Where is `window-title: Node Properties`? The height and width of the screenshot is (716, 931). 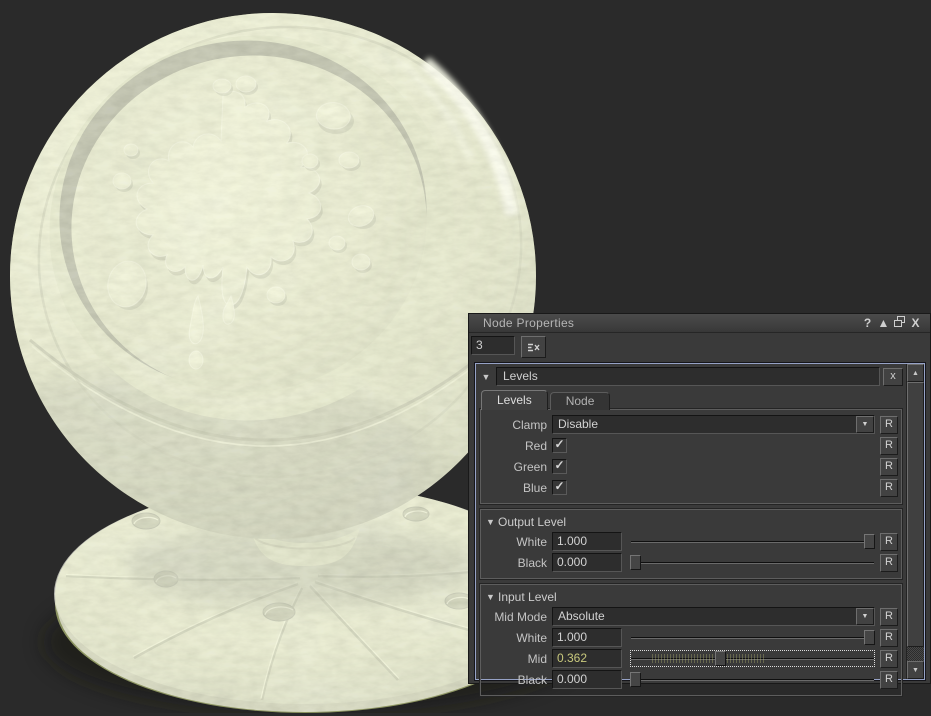 window-title: Node Properties is located at coordinates (529, 323).